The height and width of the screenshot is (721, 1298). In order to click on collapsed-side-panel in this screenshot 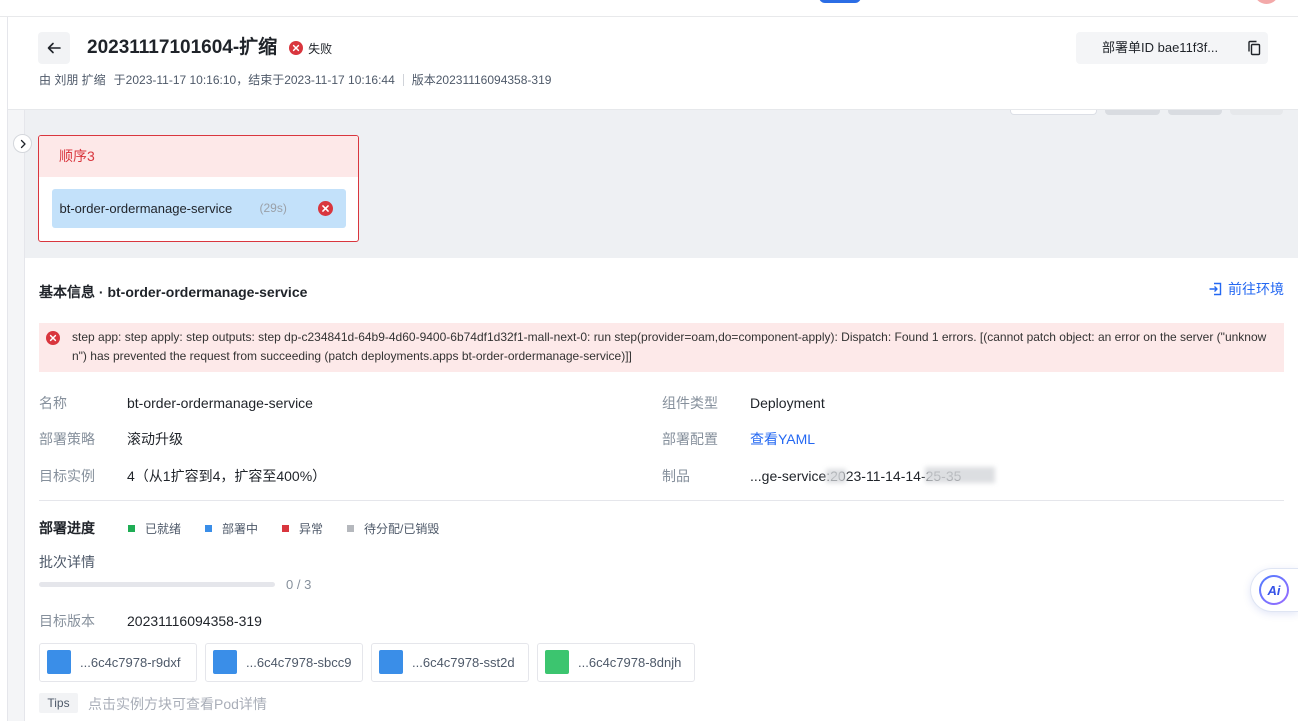, I will do `click(16, 415)`.